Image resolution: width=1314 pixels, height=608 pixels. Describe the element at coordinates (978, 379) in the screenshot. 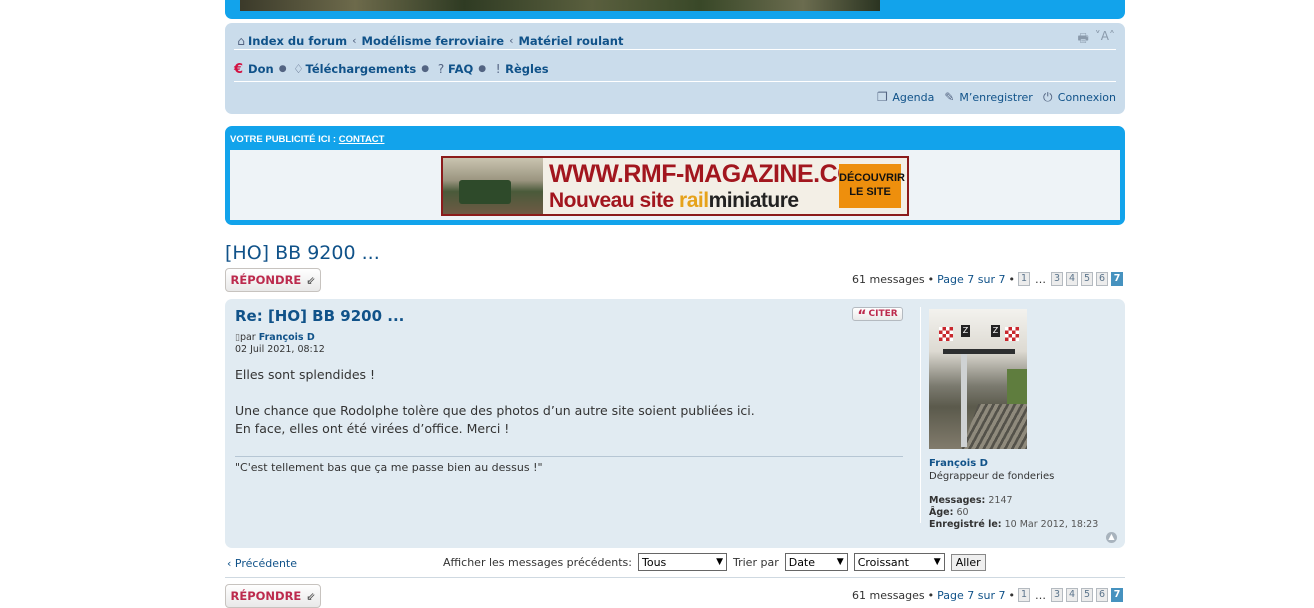

I see `avatar: Z Z` at that location.